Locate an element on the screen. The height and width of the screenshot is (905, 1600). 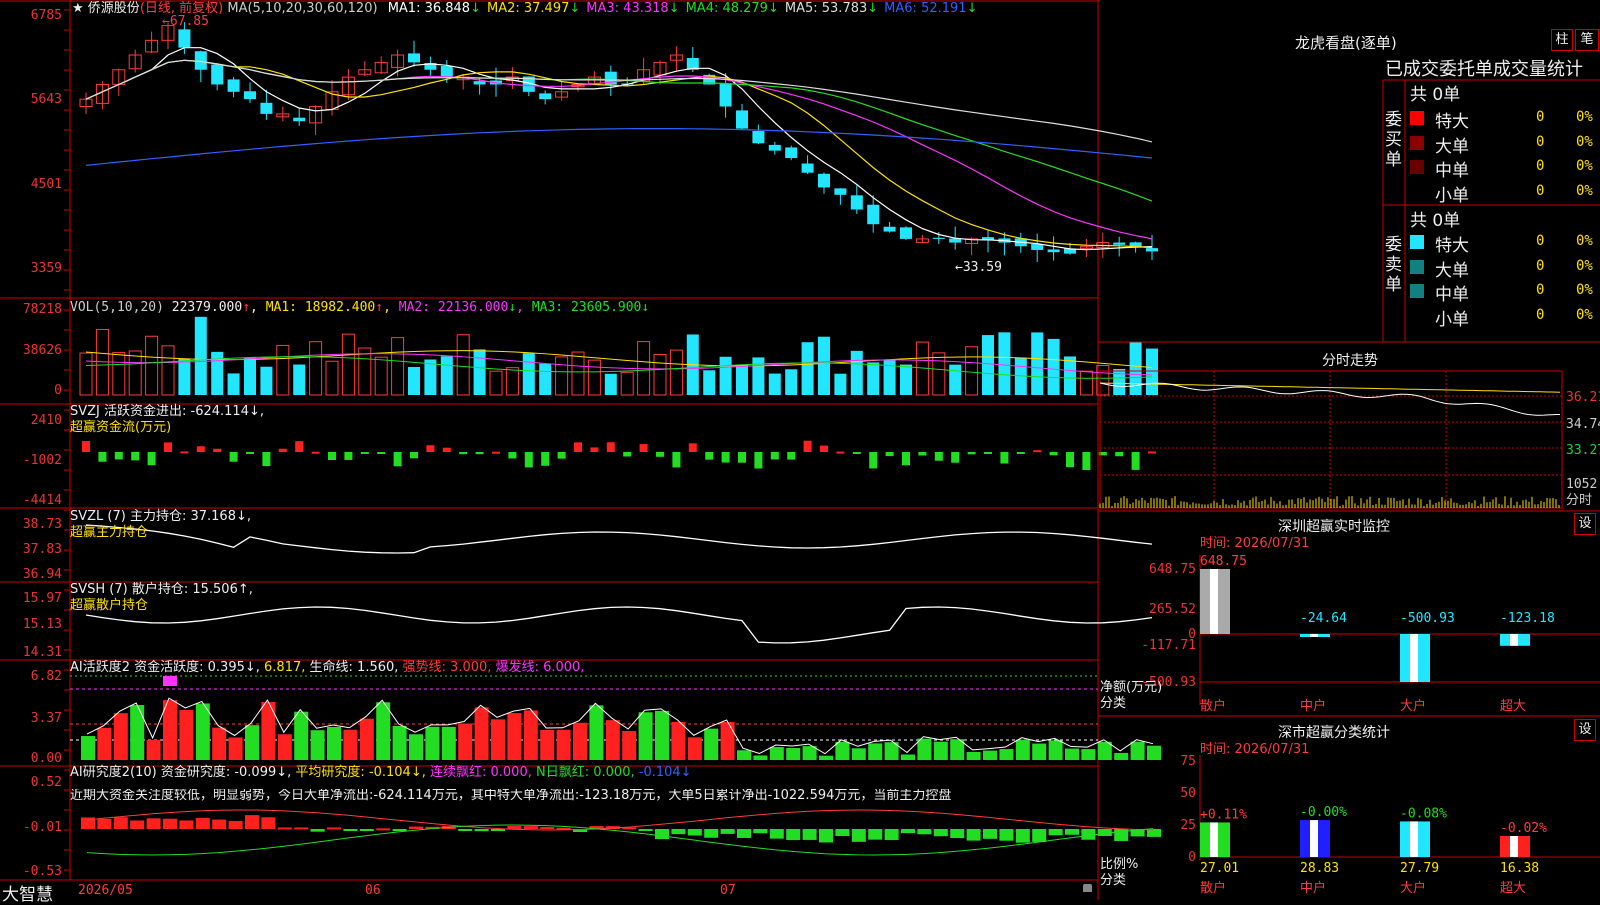
sell-pct-2: 0% is located at coordinates (1584, 265).